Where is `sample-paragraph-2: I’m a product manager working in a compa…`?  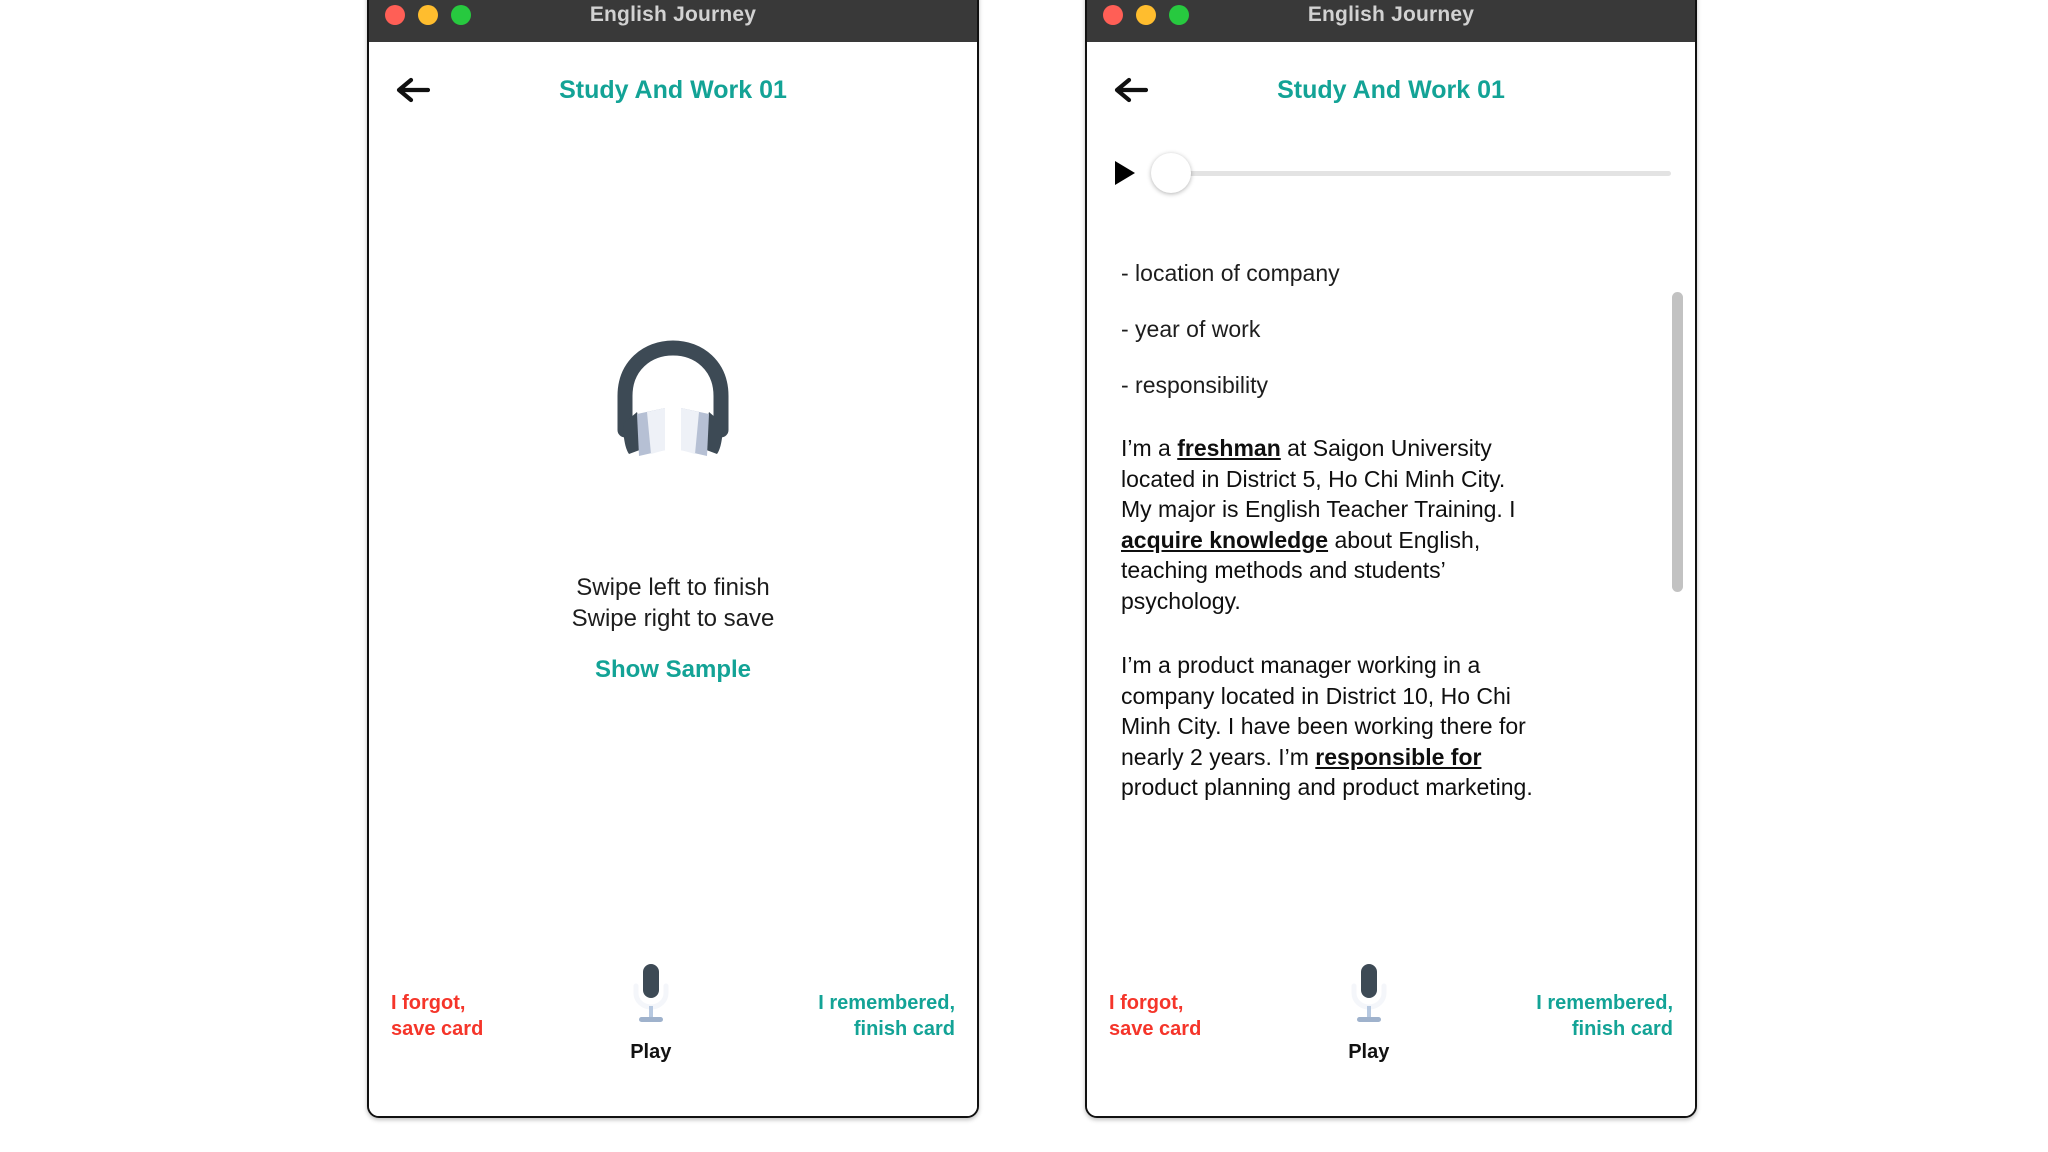 sample-paragraph-2: I’m a product manager working in a compa… is located at coordinates (1327, 726).